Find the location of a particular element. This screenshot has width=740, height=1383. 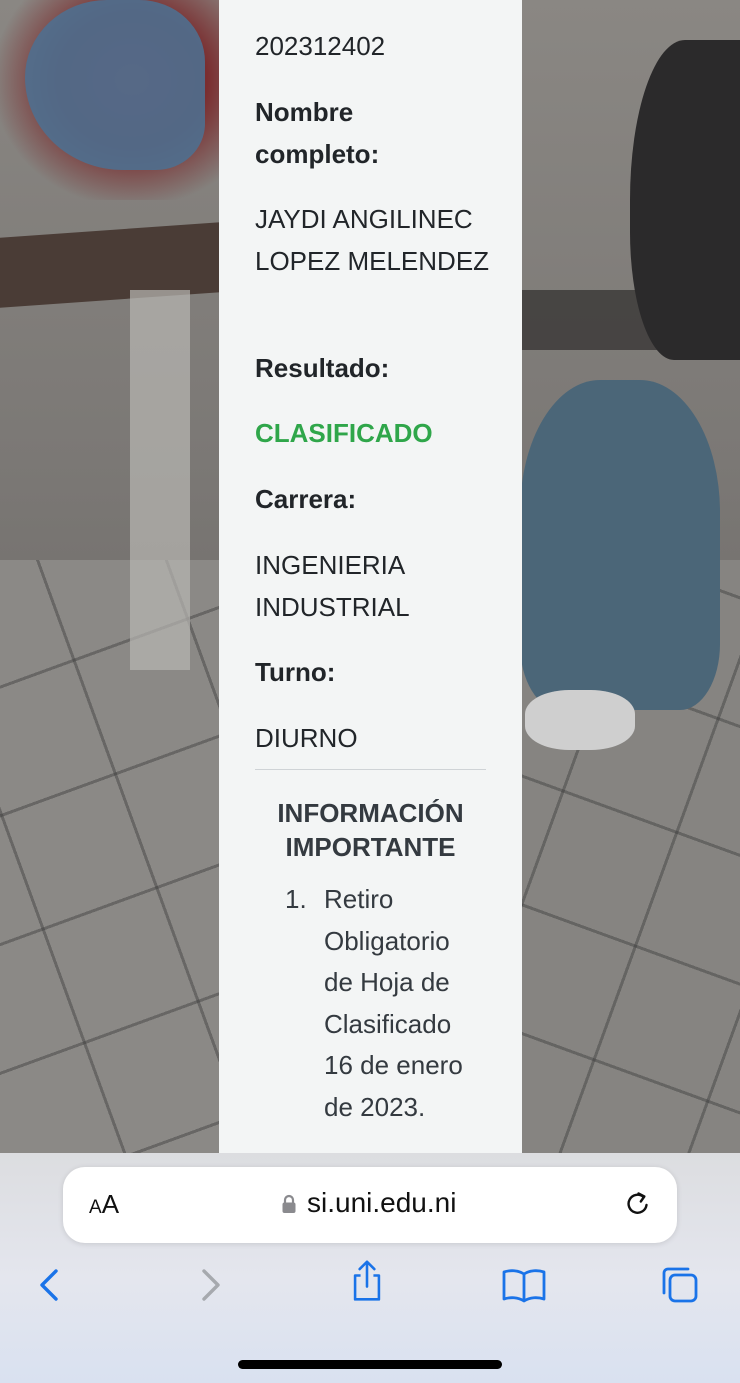

text-size-button: AA is located at coordinates (104, 1204).